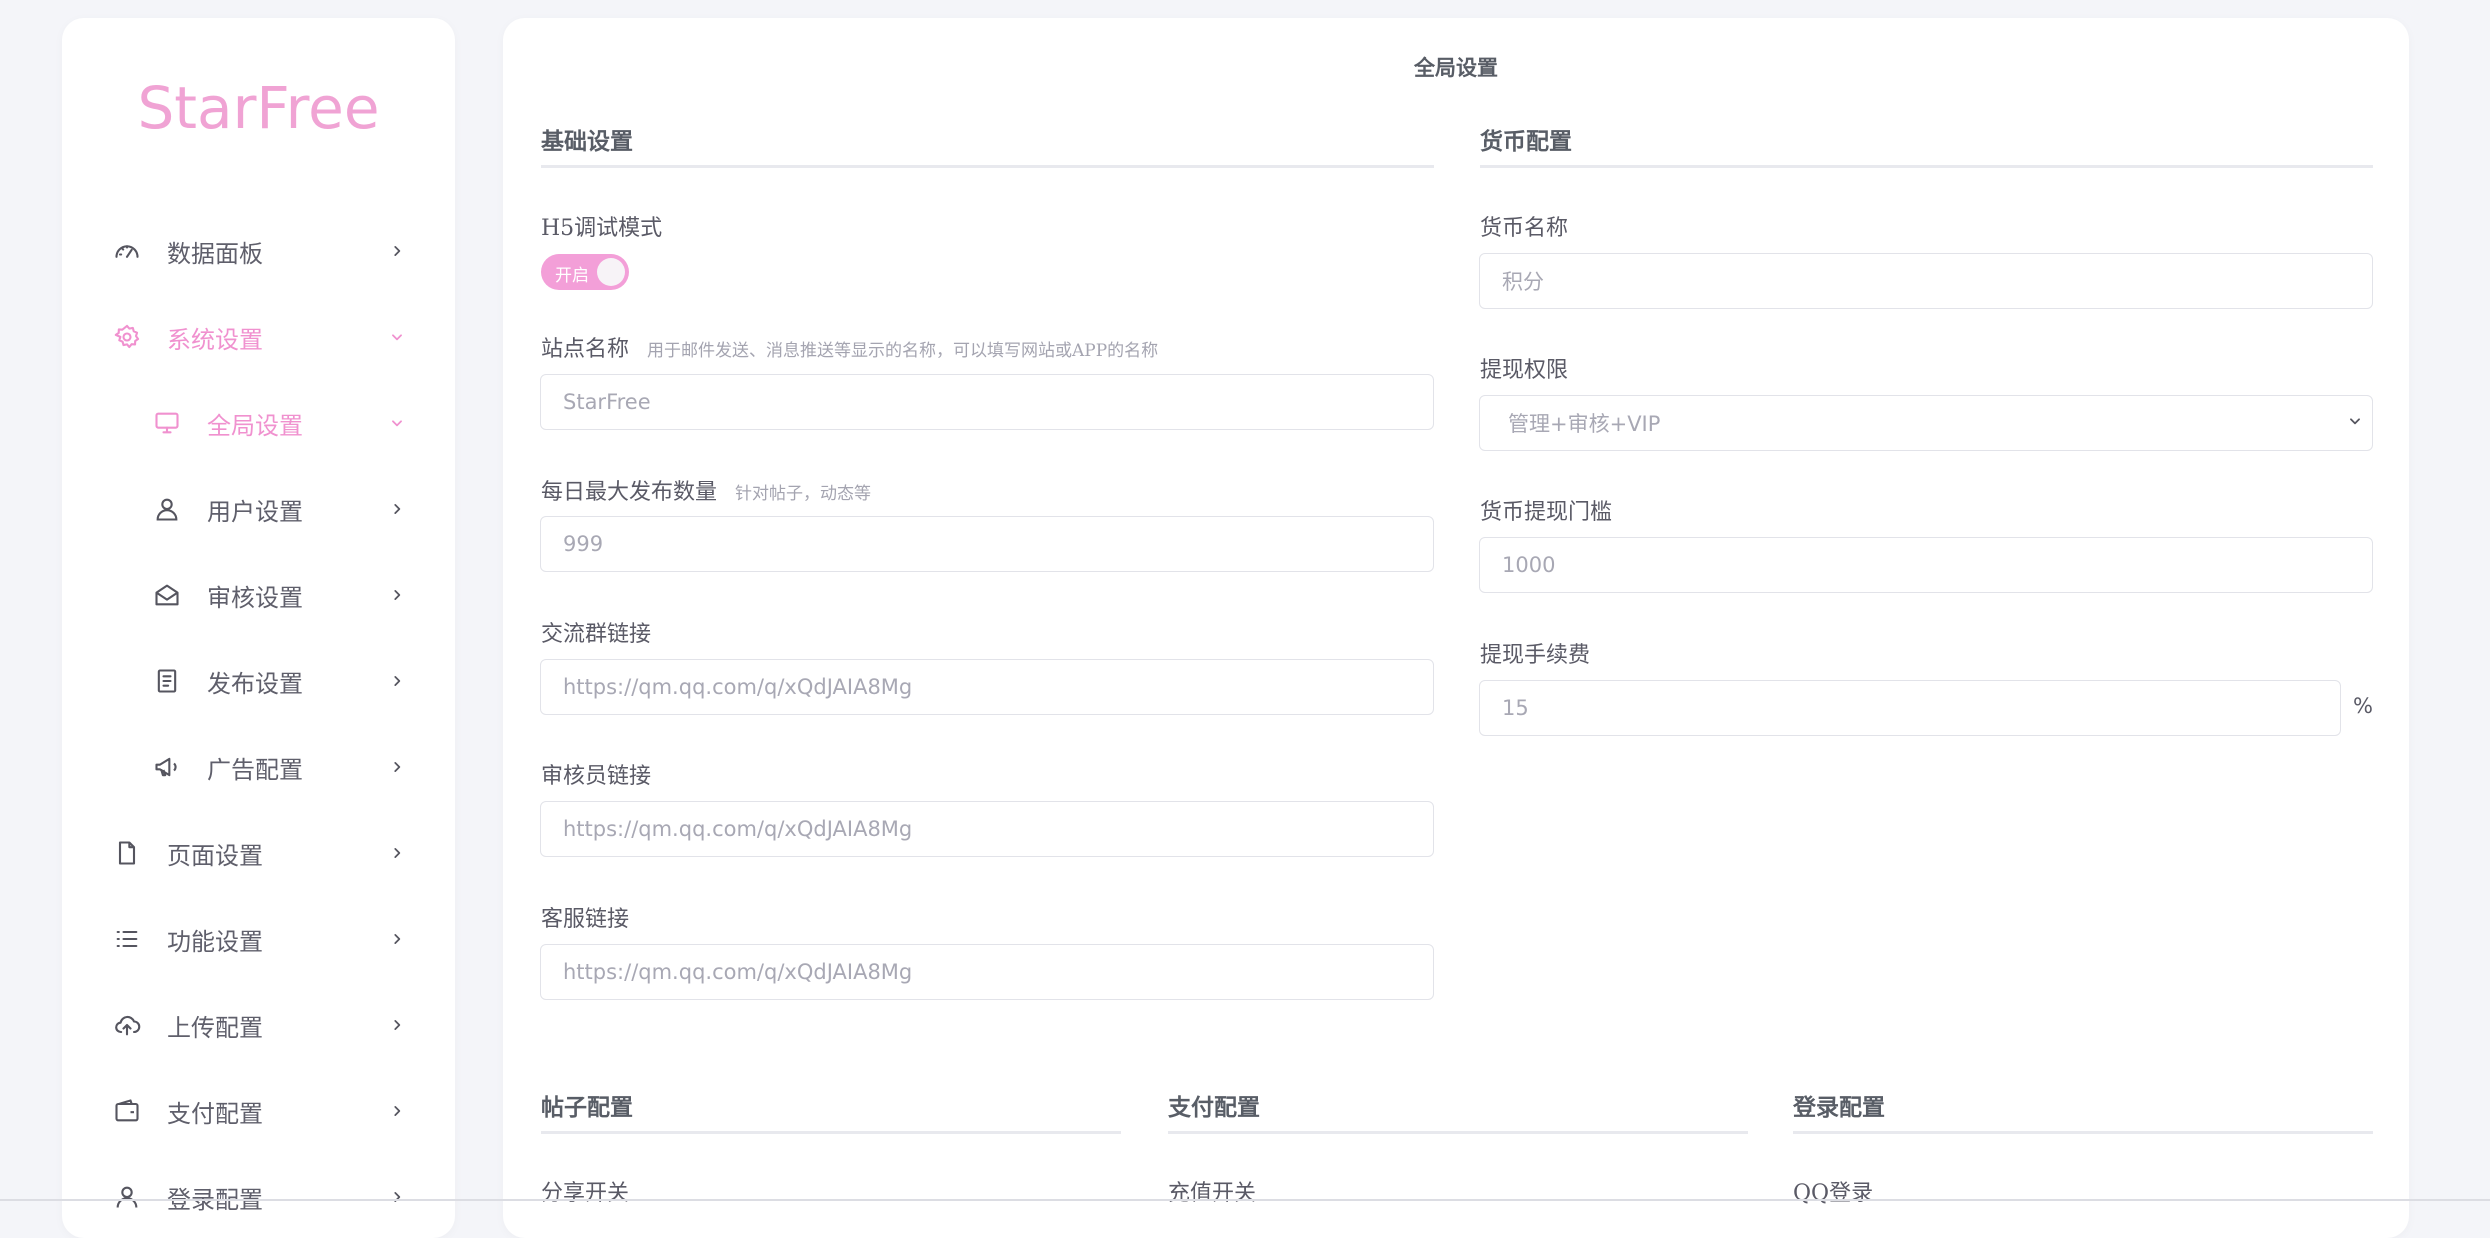 Image resolution: width=2490 pixels, height=1238 pixels. What do you see at coordinates (1839, 1107) in the screenshot?
I see `section-title-login: 登录配置` at bounding box center [1839, 1107].